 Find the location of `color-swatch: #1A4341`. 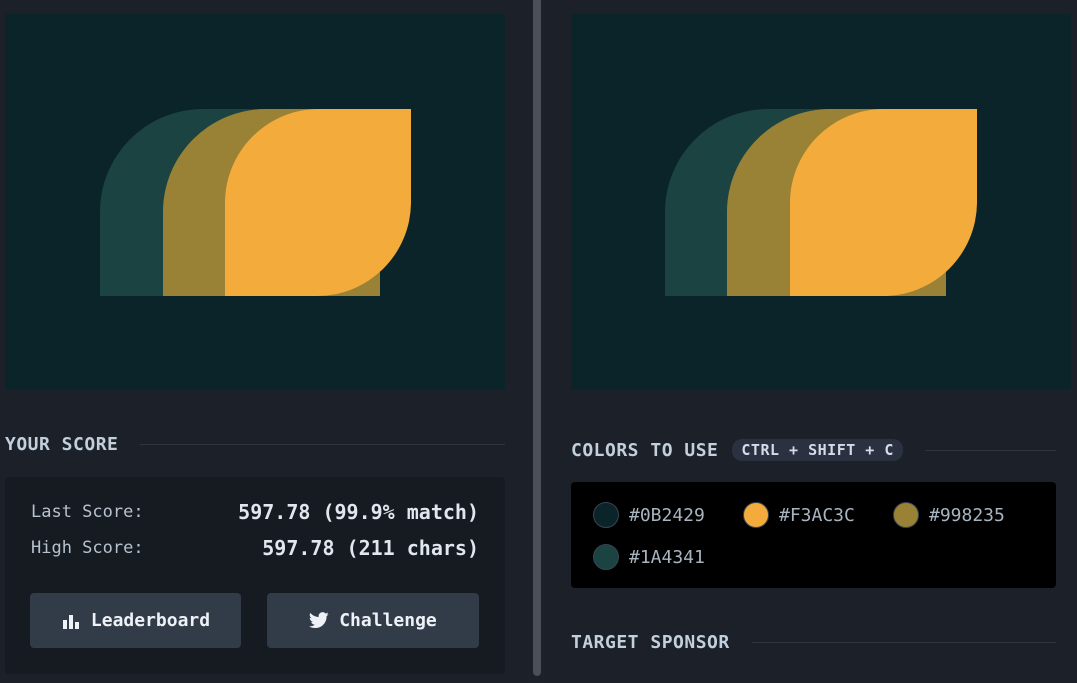

color-swatch: #1A4341 is located at coordinates (649, 557).